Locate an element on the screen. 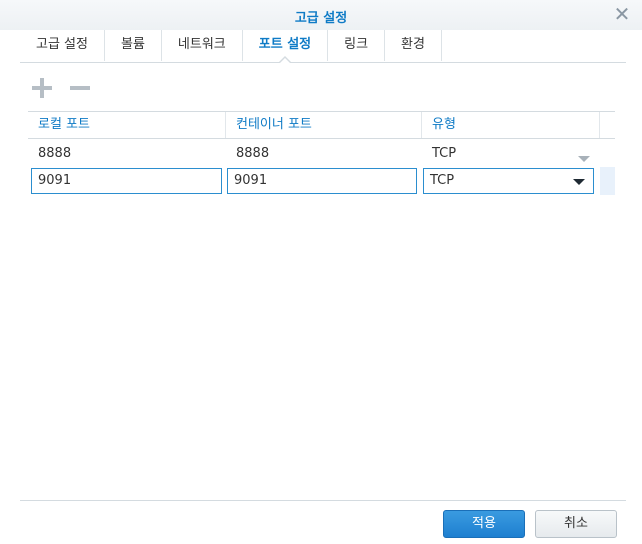 Image resolution: width=642 pixels, height=544 pixels. tab-advanced: 고급 설정 is located at coordinates (62, 45).